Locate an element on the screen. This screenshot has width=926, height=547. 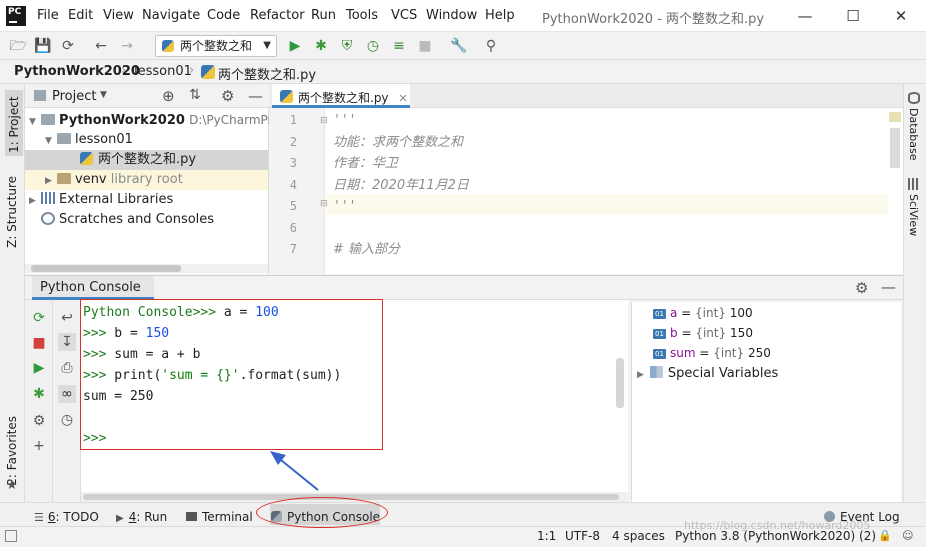
menu-help: Help is located at coordinates (500, 15).